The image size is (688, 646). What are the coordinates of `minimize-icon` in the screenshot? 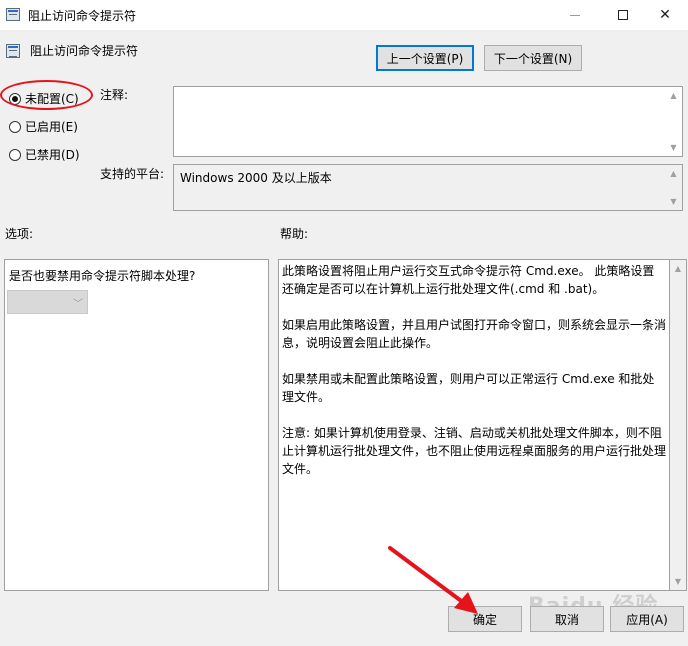 It's located at (575, 15).